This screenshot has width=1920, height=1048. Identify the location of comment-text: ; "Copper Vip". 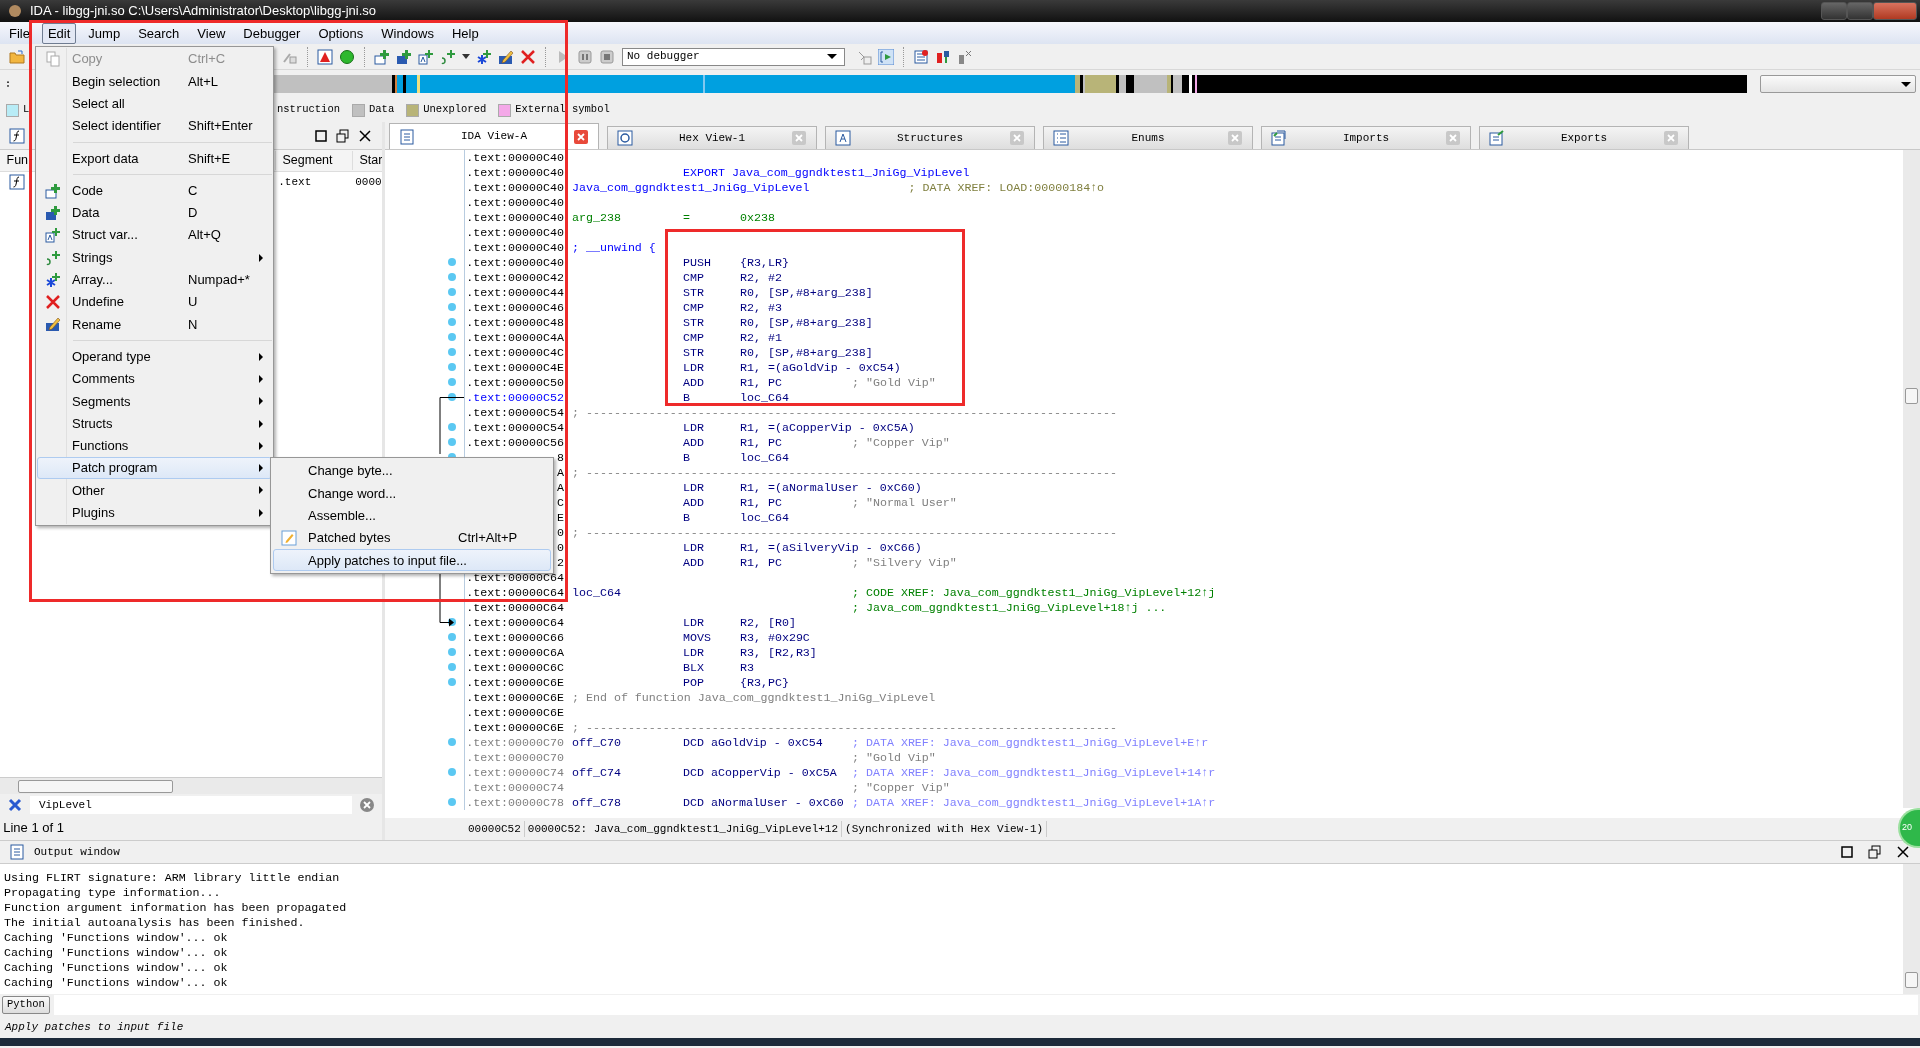
(901, 442).